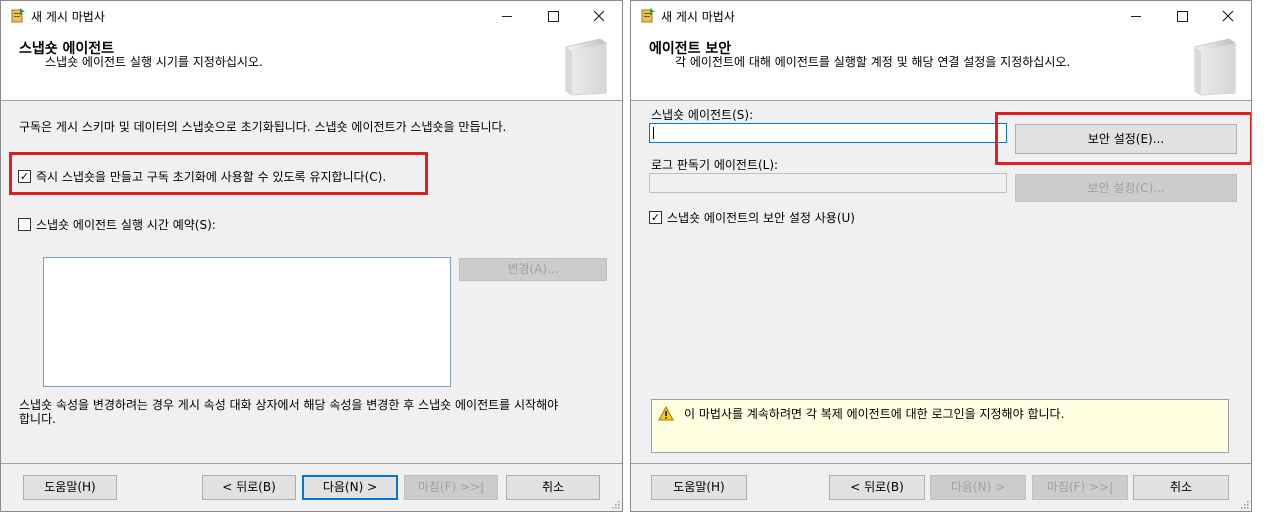  What do you see at coordinates (311, 66) in the screenshot?
I see `wizard-header: 스냅숏 에이전트 스냅숏 에이전트 실행 시기를 지정하십시오.` at bounding box center [311, 66].